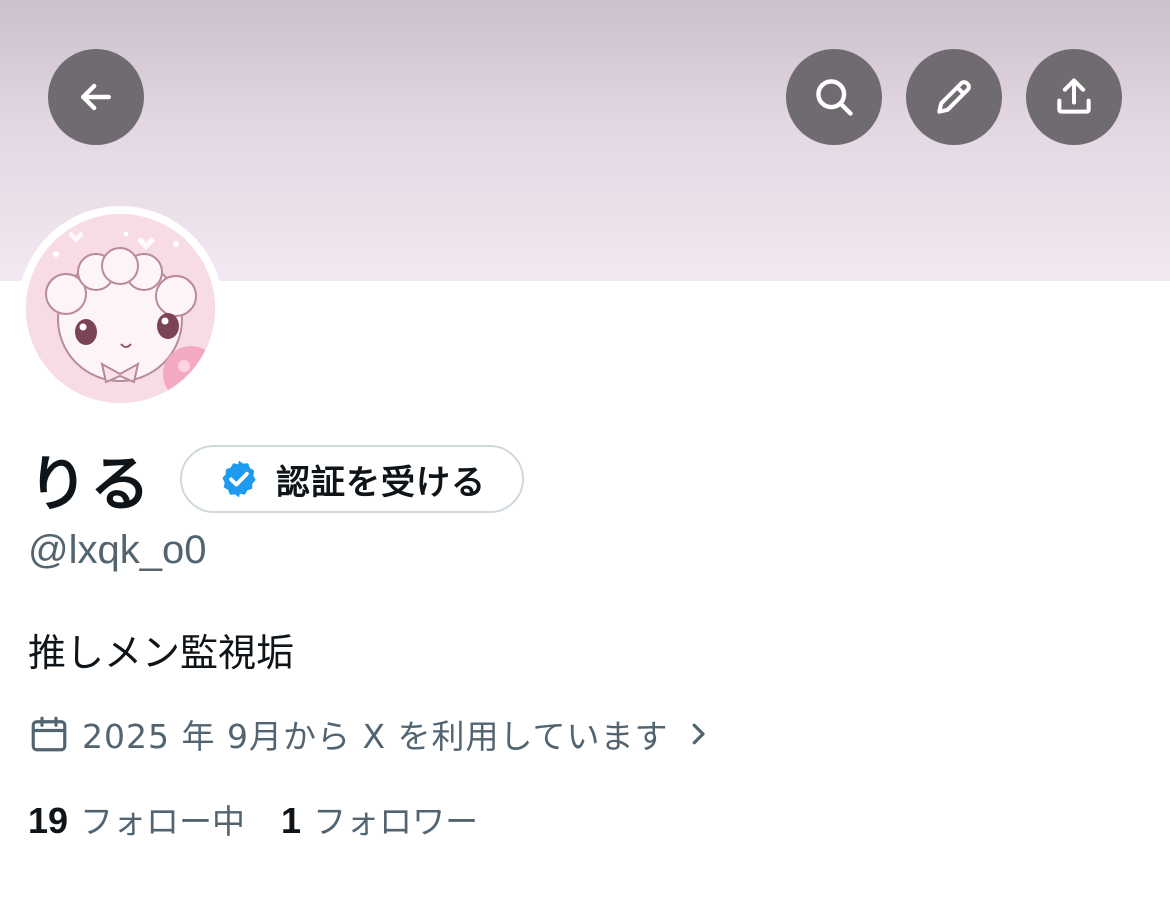 This screenshot has width=1170, height=903. I want to click on profile-bio: 推しメン監視垢, so click(161, 653).